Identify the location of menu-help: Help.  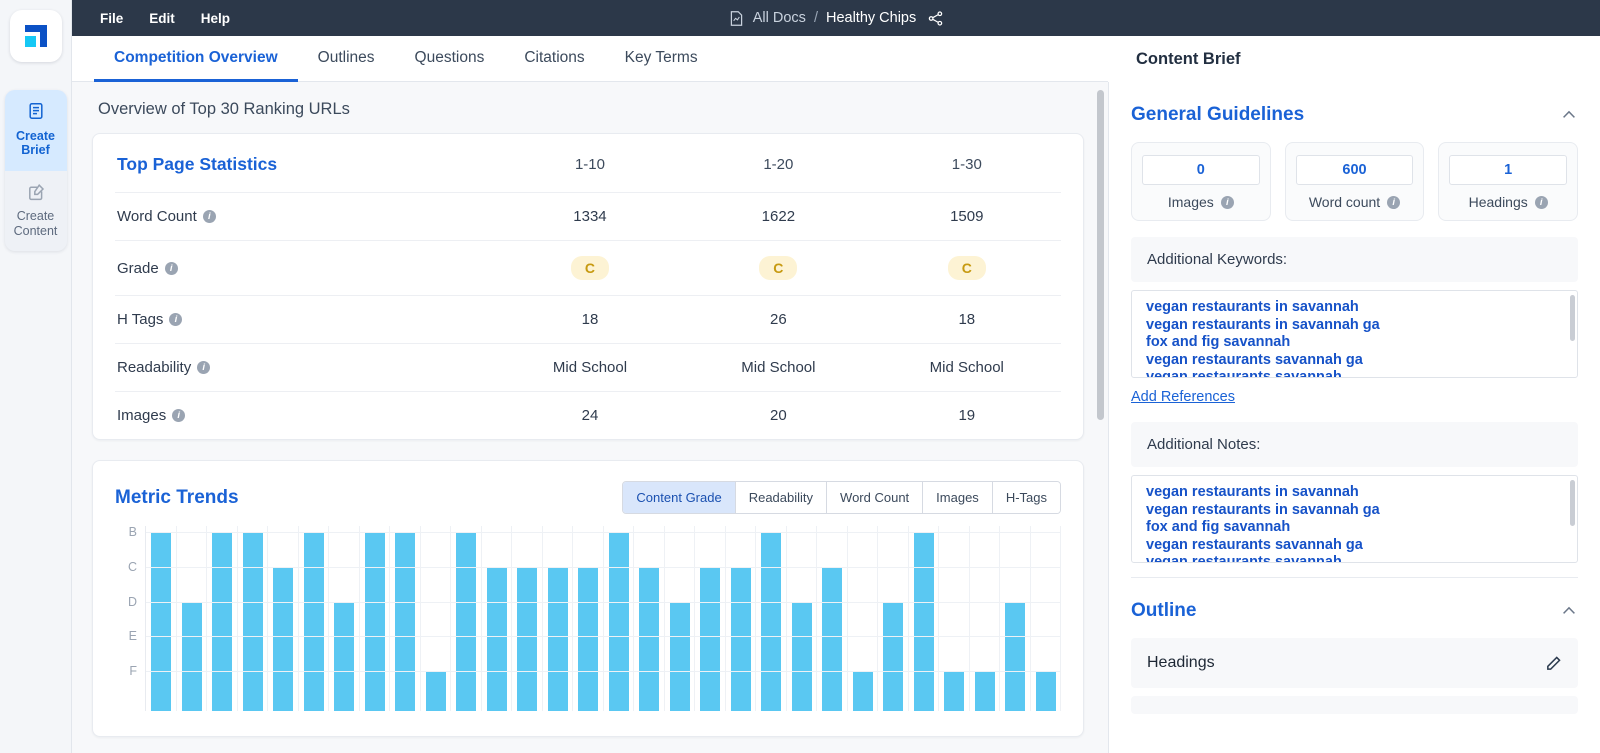
(215, 18).